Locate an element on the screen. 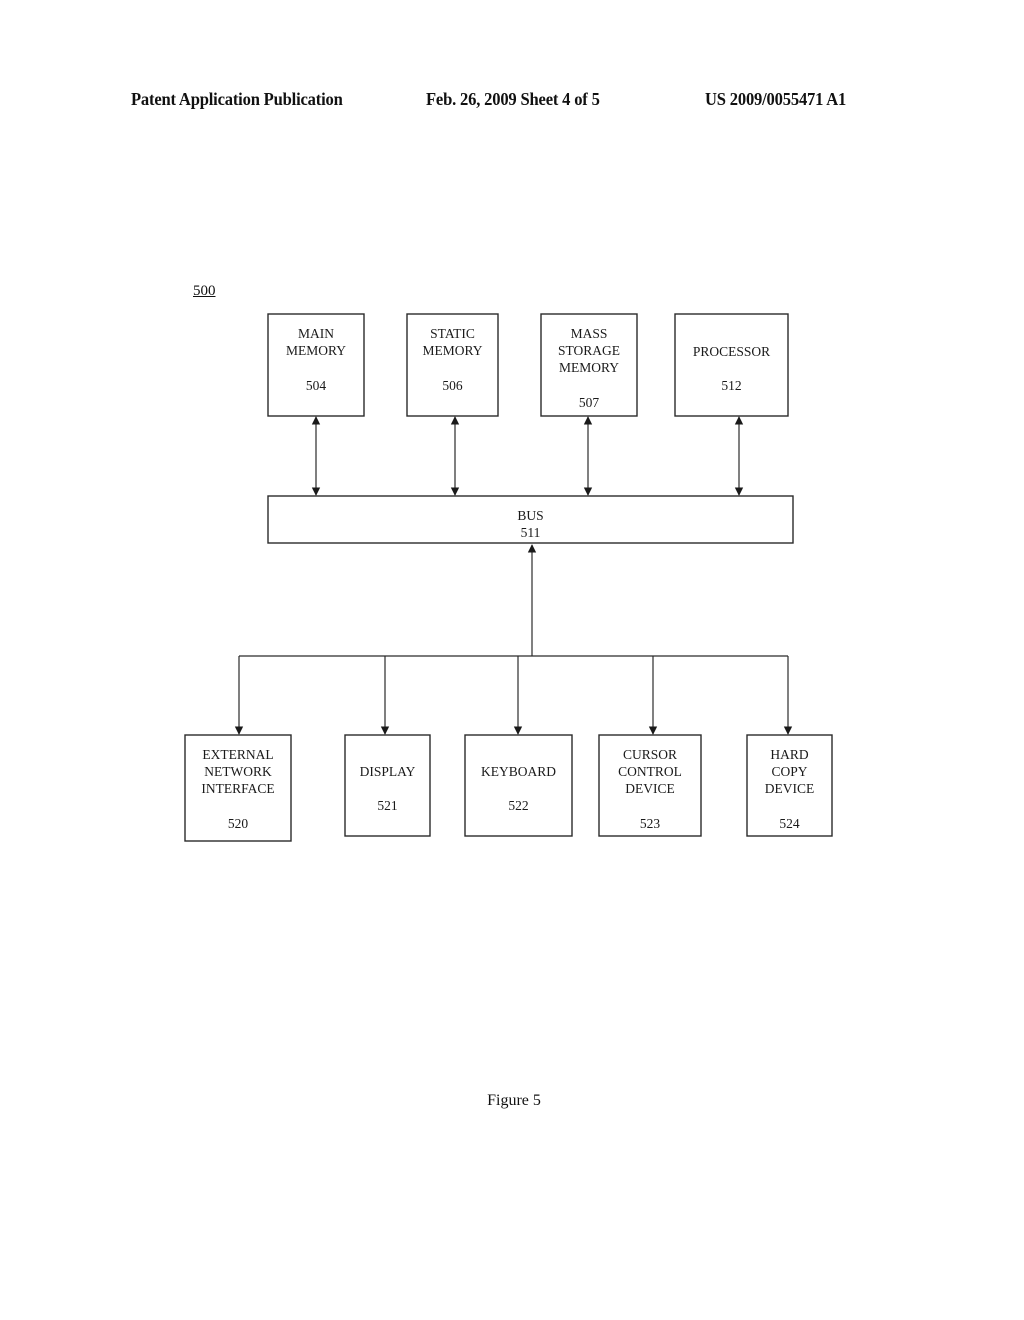 The height and width of the screenshot is (1320, 1024). mass-storage-memory-block-label: STORAGE is located at coordinates (589, 350).